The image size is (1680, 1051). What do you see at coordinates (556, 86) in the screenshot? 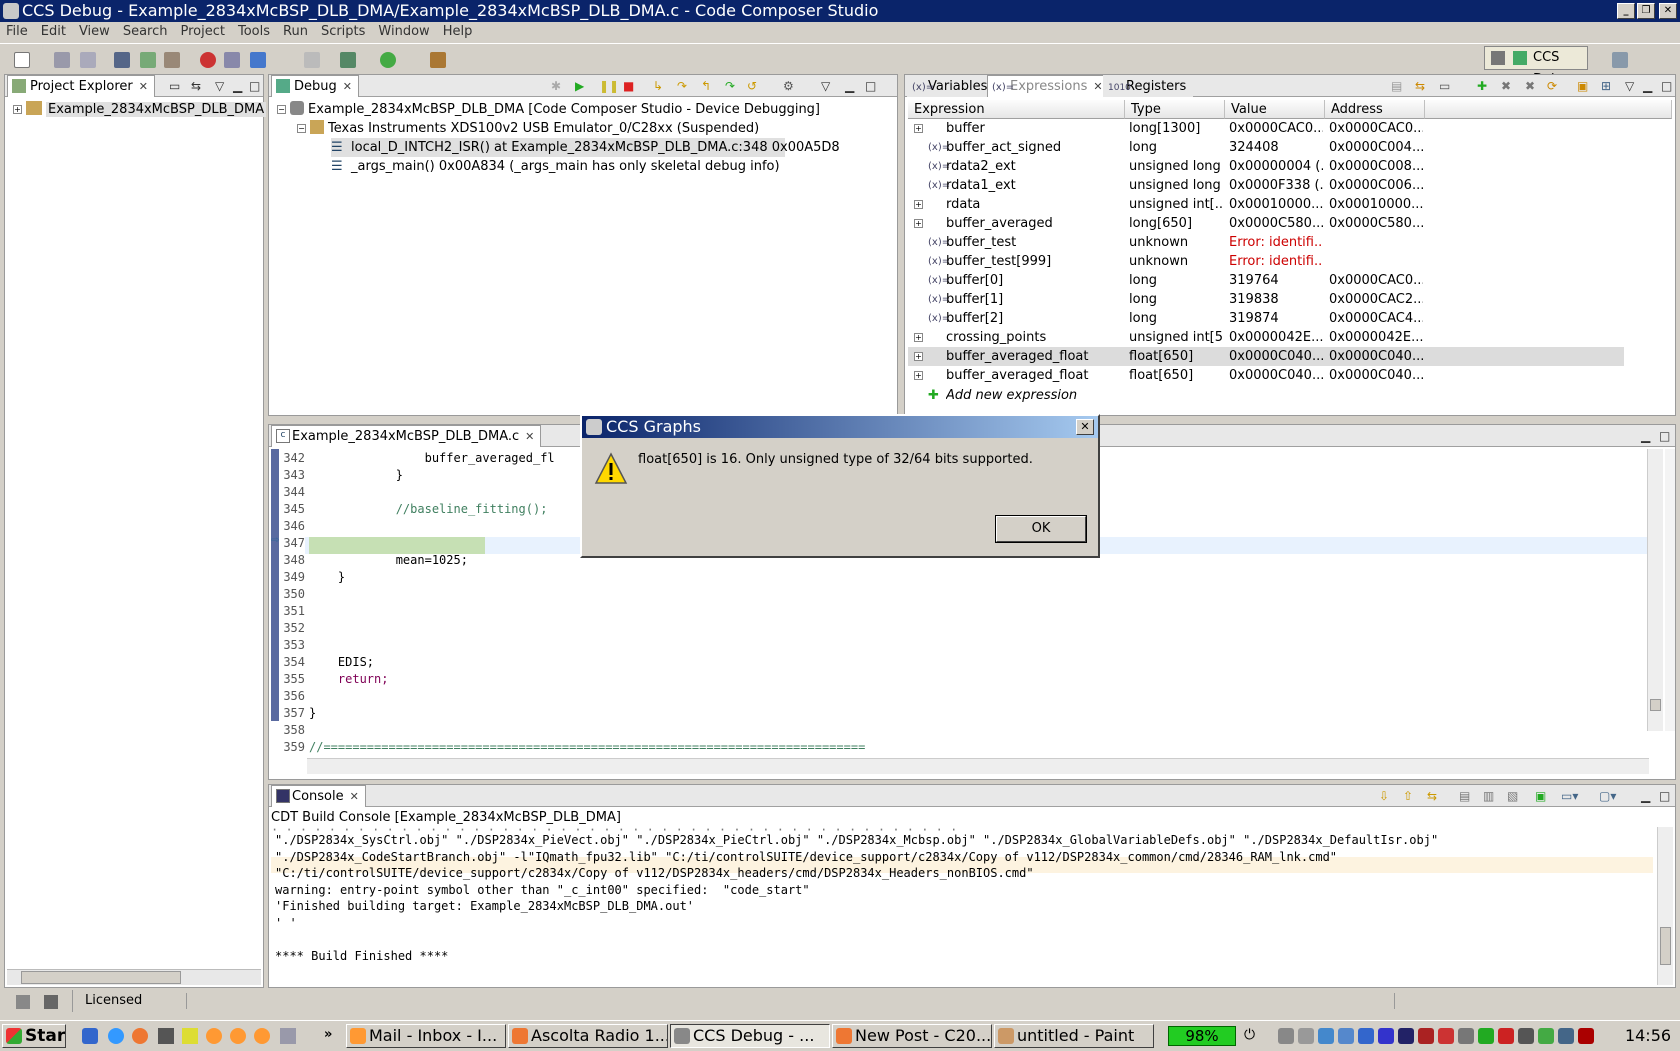
I see `remove-terminated-icon: ✱` at bounding box center [556, 86].